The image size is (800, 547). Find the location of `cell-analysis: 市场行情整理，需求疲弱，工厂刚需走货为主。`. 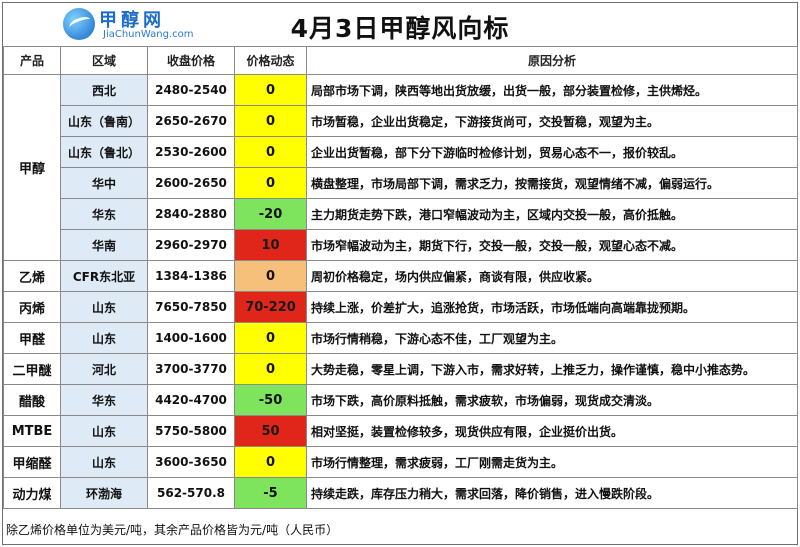

cell-analysis: 市场行情整理，需求疲弱，工厂刚需走货为主。 is located at coordinates (552, 462).